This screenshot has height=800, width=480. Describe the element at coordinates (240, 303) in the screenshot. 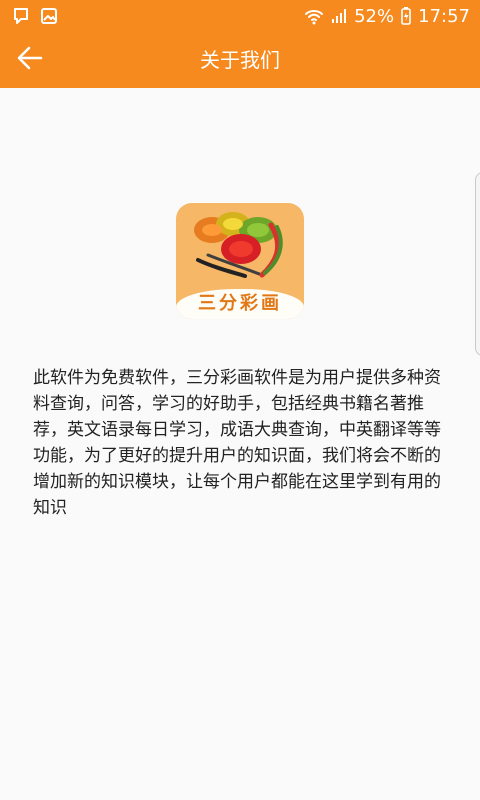

I see `logo-text: 三分彩画` at that location.